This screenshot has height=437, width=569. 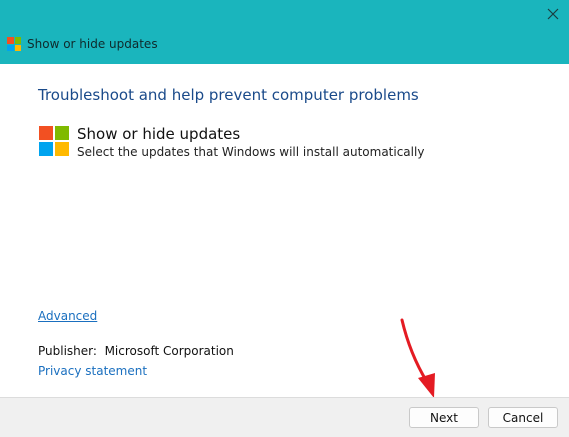 I want to click on next-button: Next, so click(x=444, y=417).